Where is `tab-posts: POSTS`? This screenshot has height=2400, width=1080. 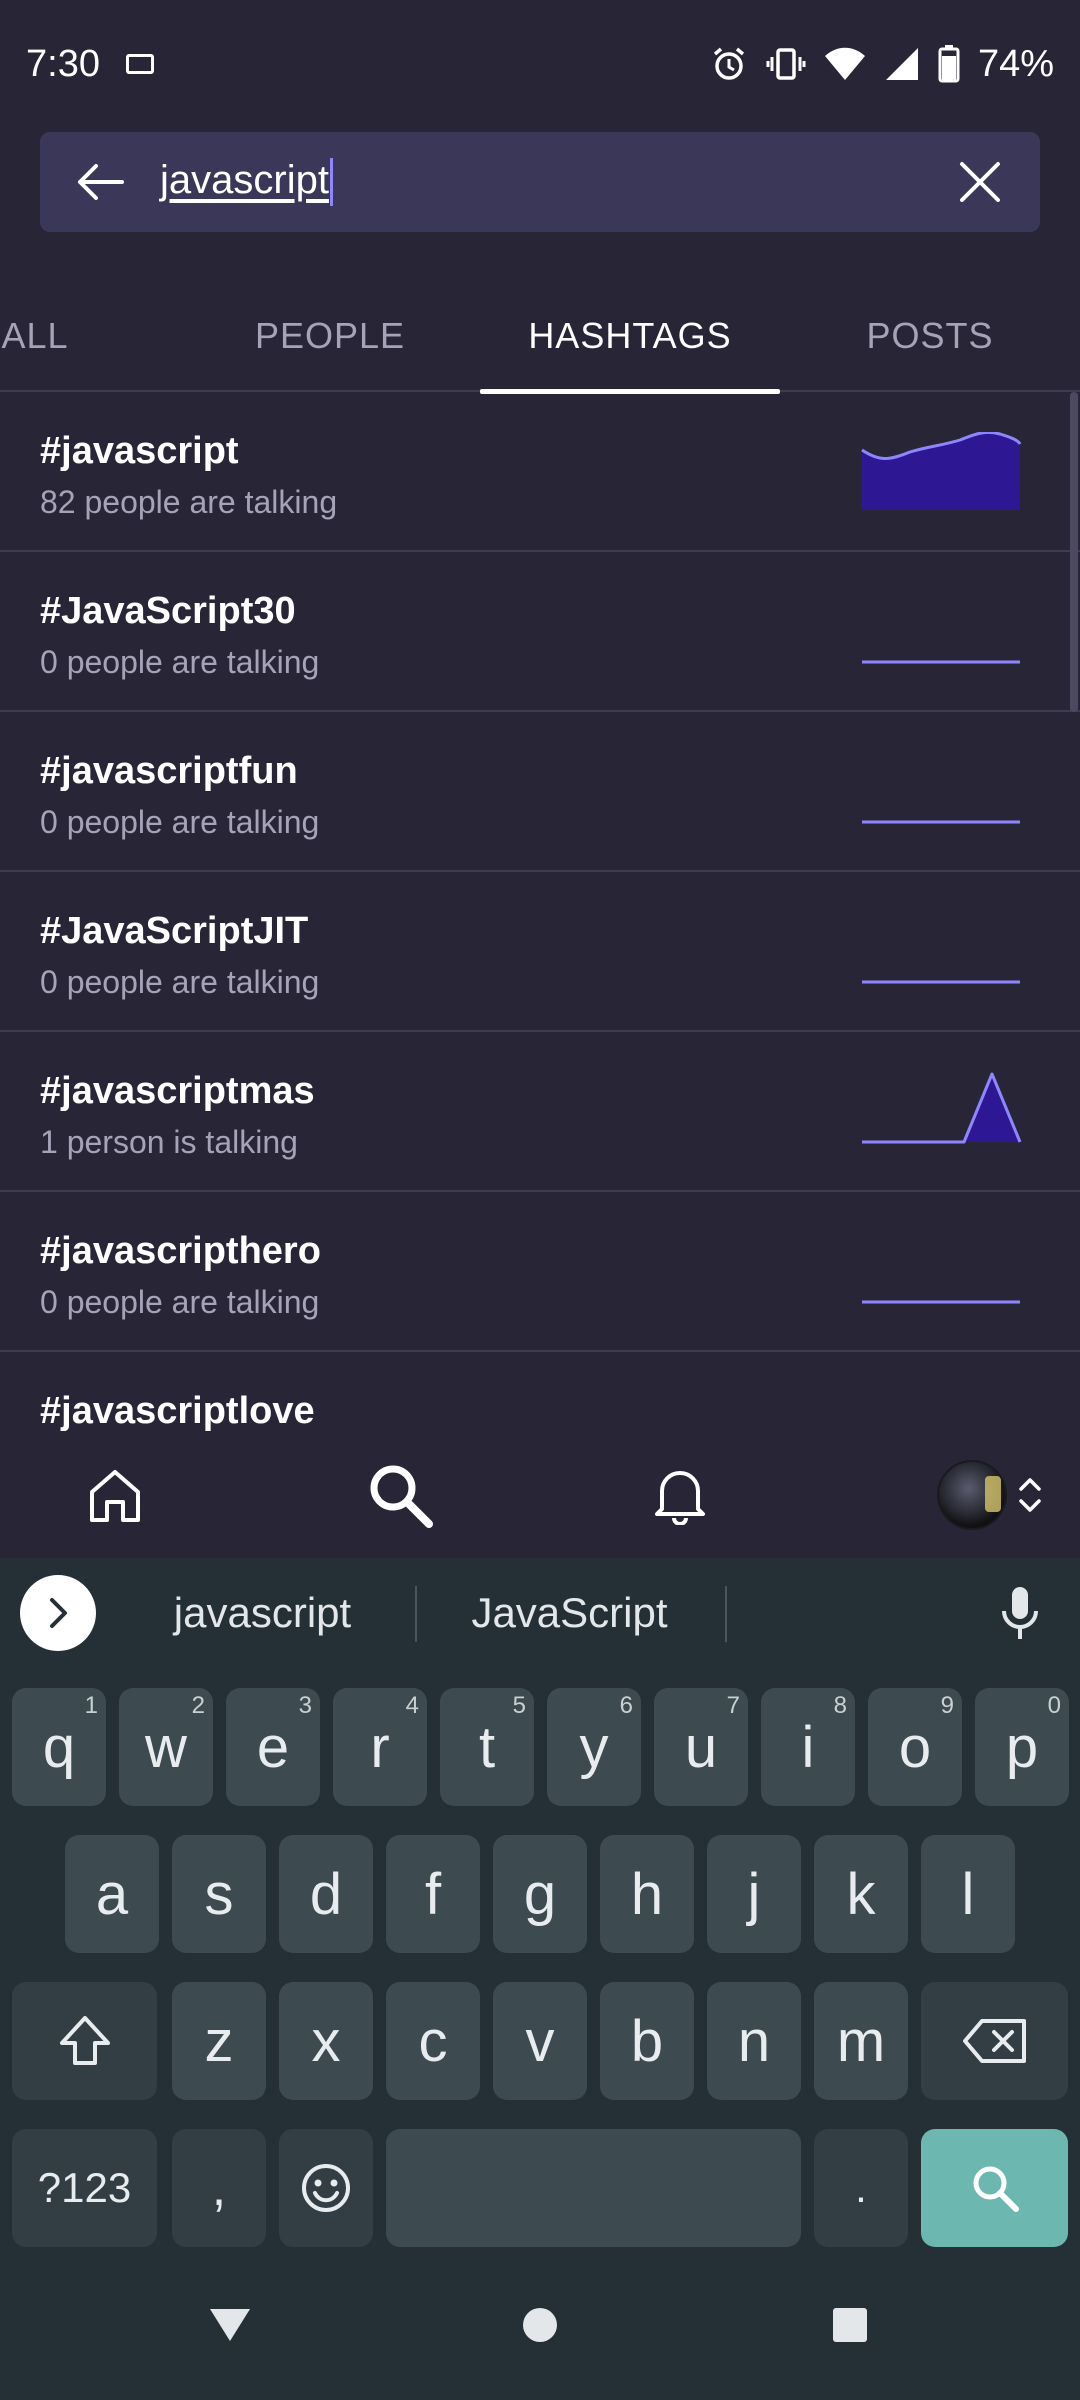 tab-posts: POSTS is located at coordinates (930, 336).